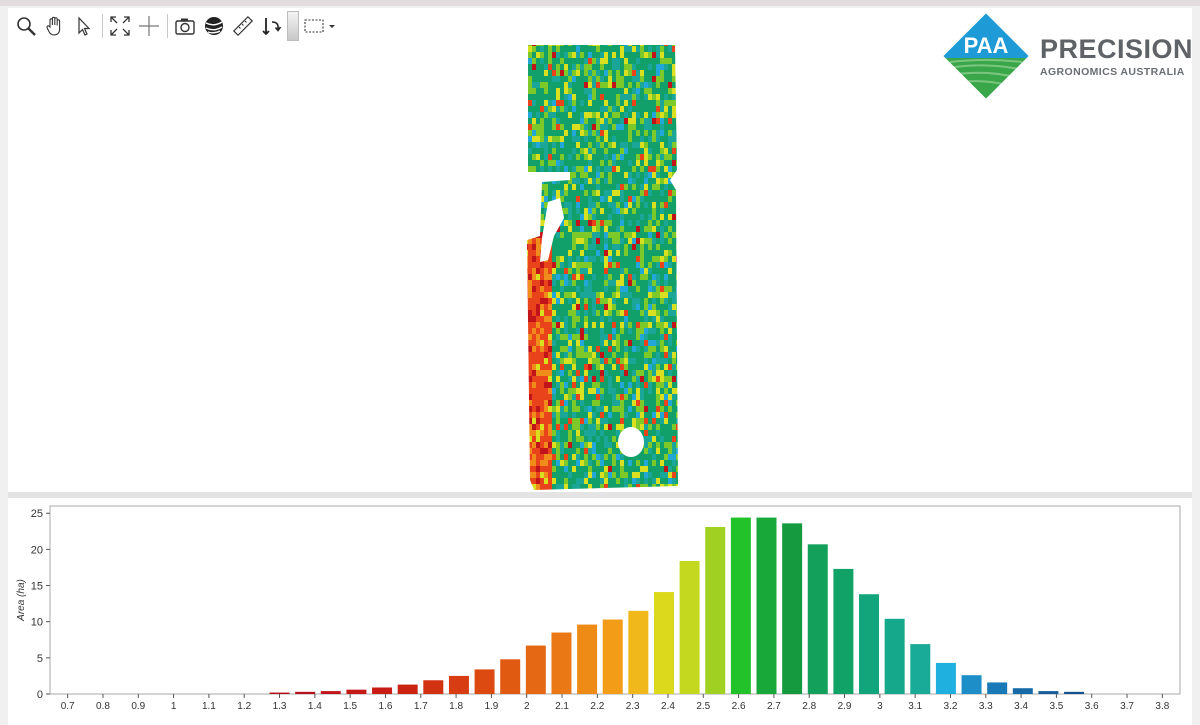  I want to click on selection-rectangle-icon, so click(314, 26).